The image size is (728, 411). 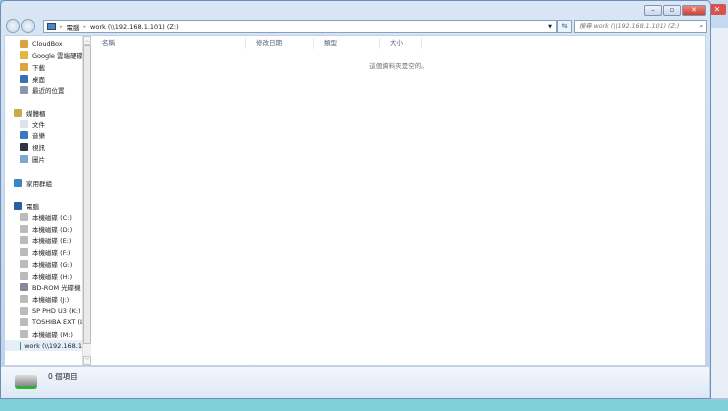 I want to click on computer-icon, so click(x=51, y=26).